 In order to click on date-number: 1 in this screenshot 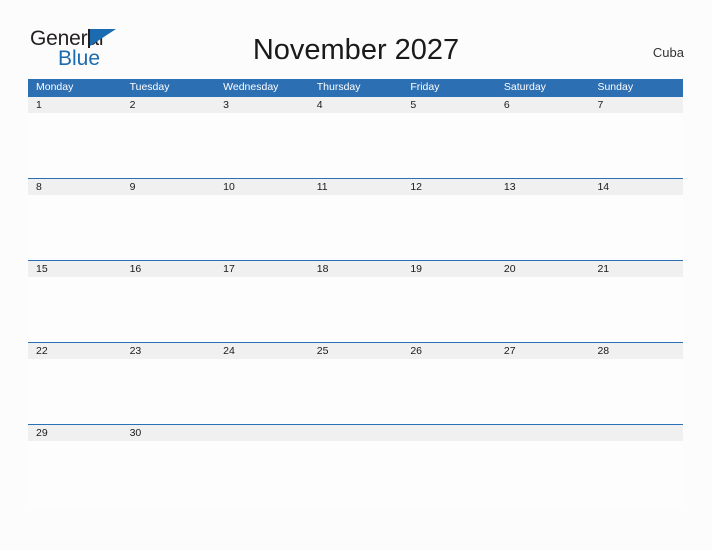, I will do `click(75, 105)`.